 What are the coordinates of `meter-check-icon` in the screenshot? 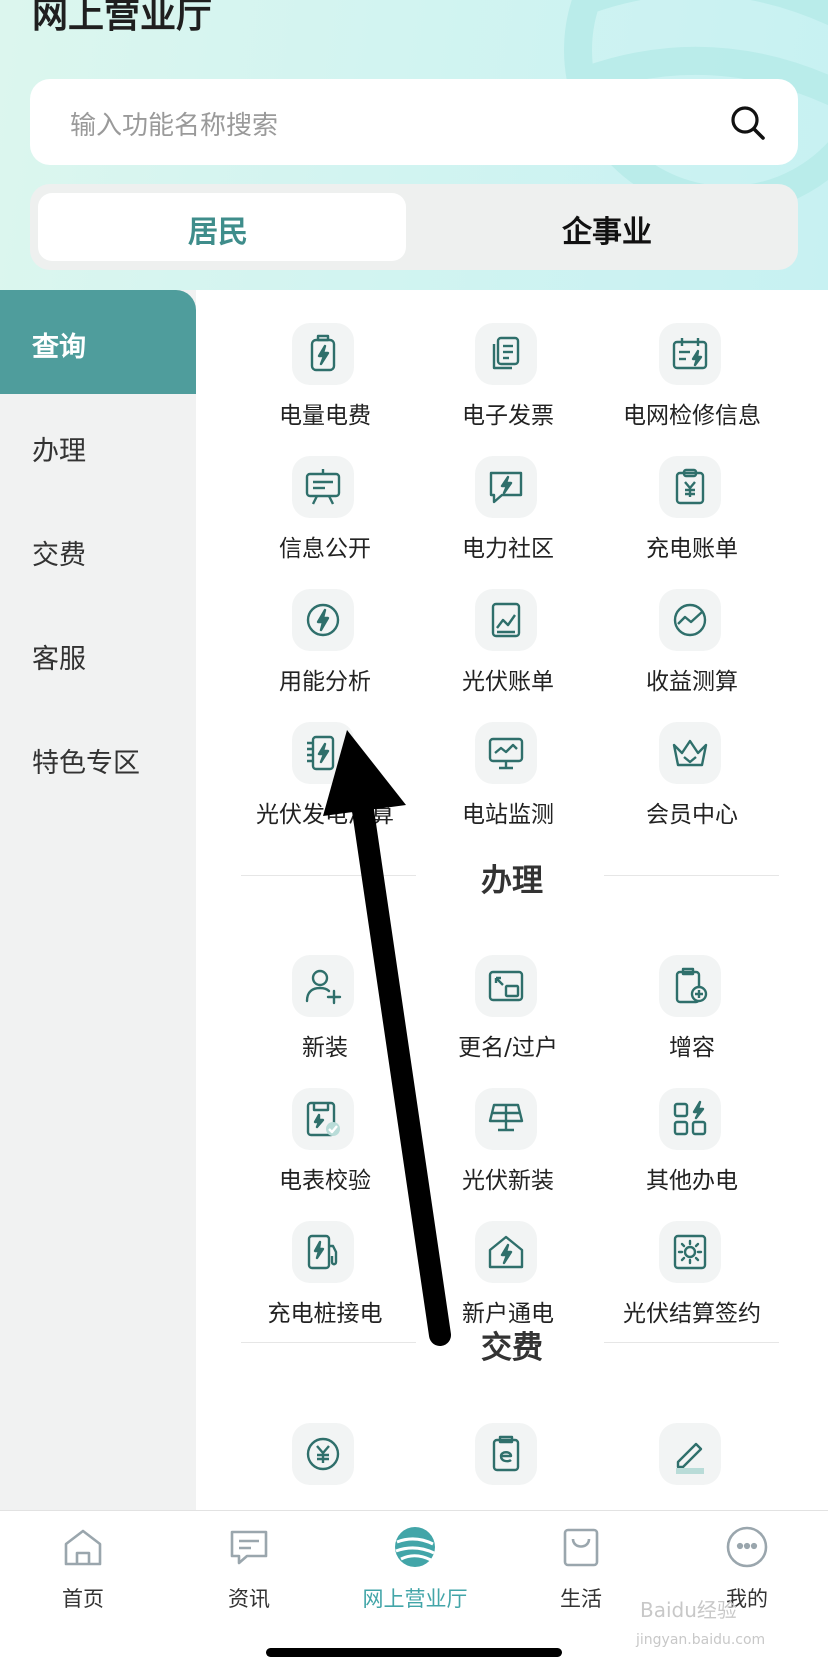 It's located at (323, 1119).